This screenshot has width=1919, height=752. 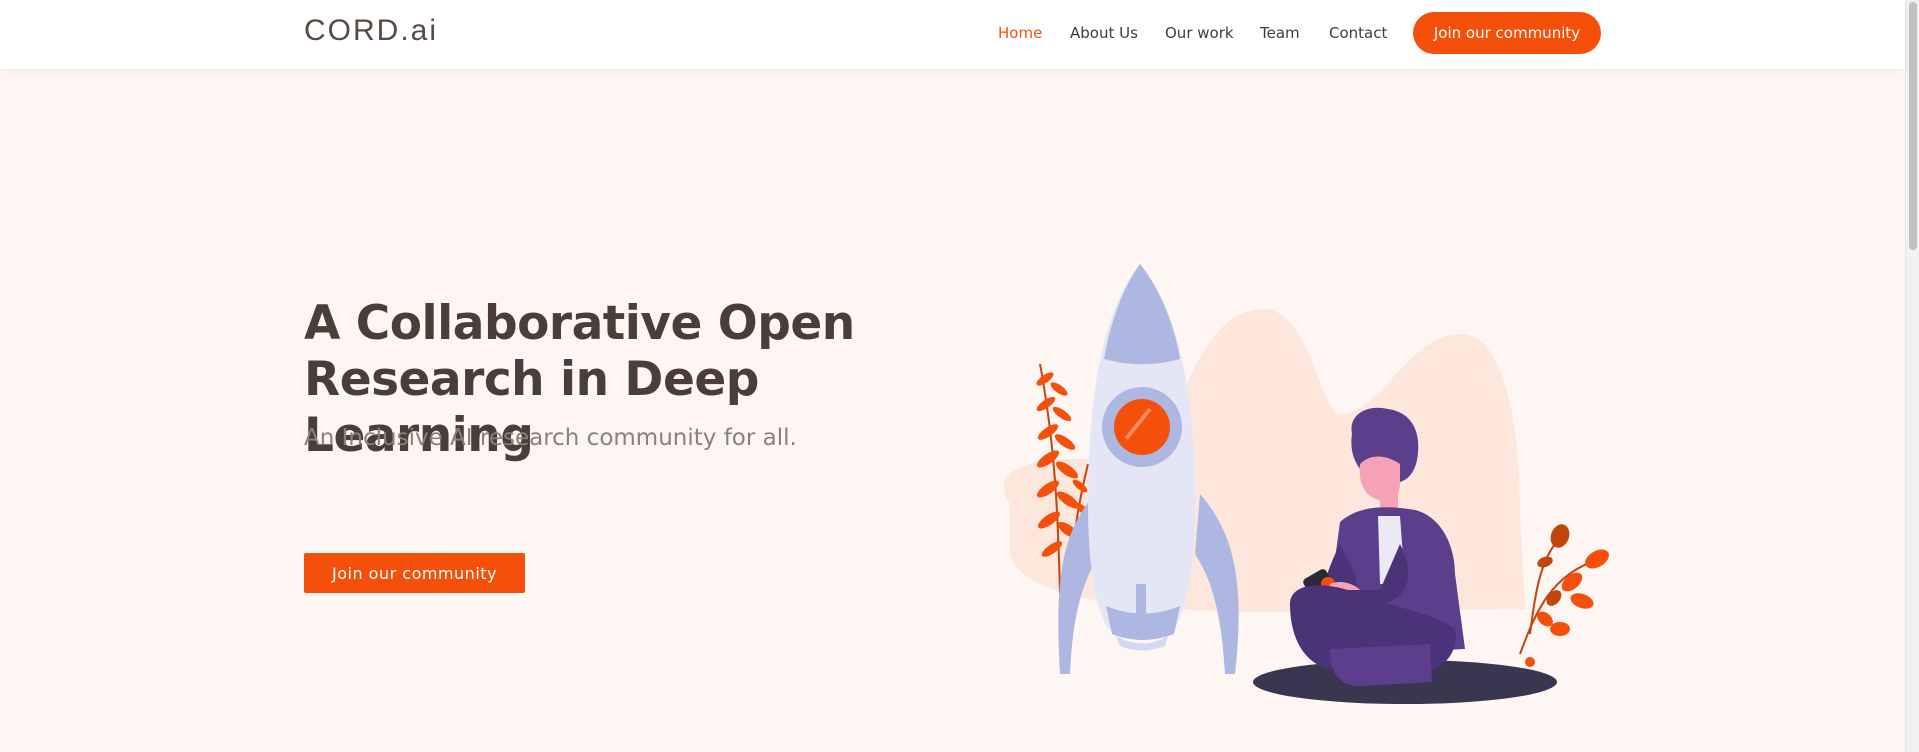 I want to click on right-plant-icon, so click(x=1564, y=595).